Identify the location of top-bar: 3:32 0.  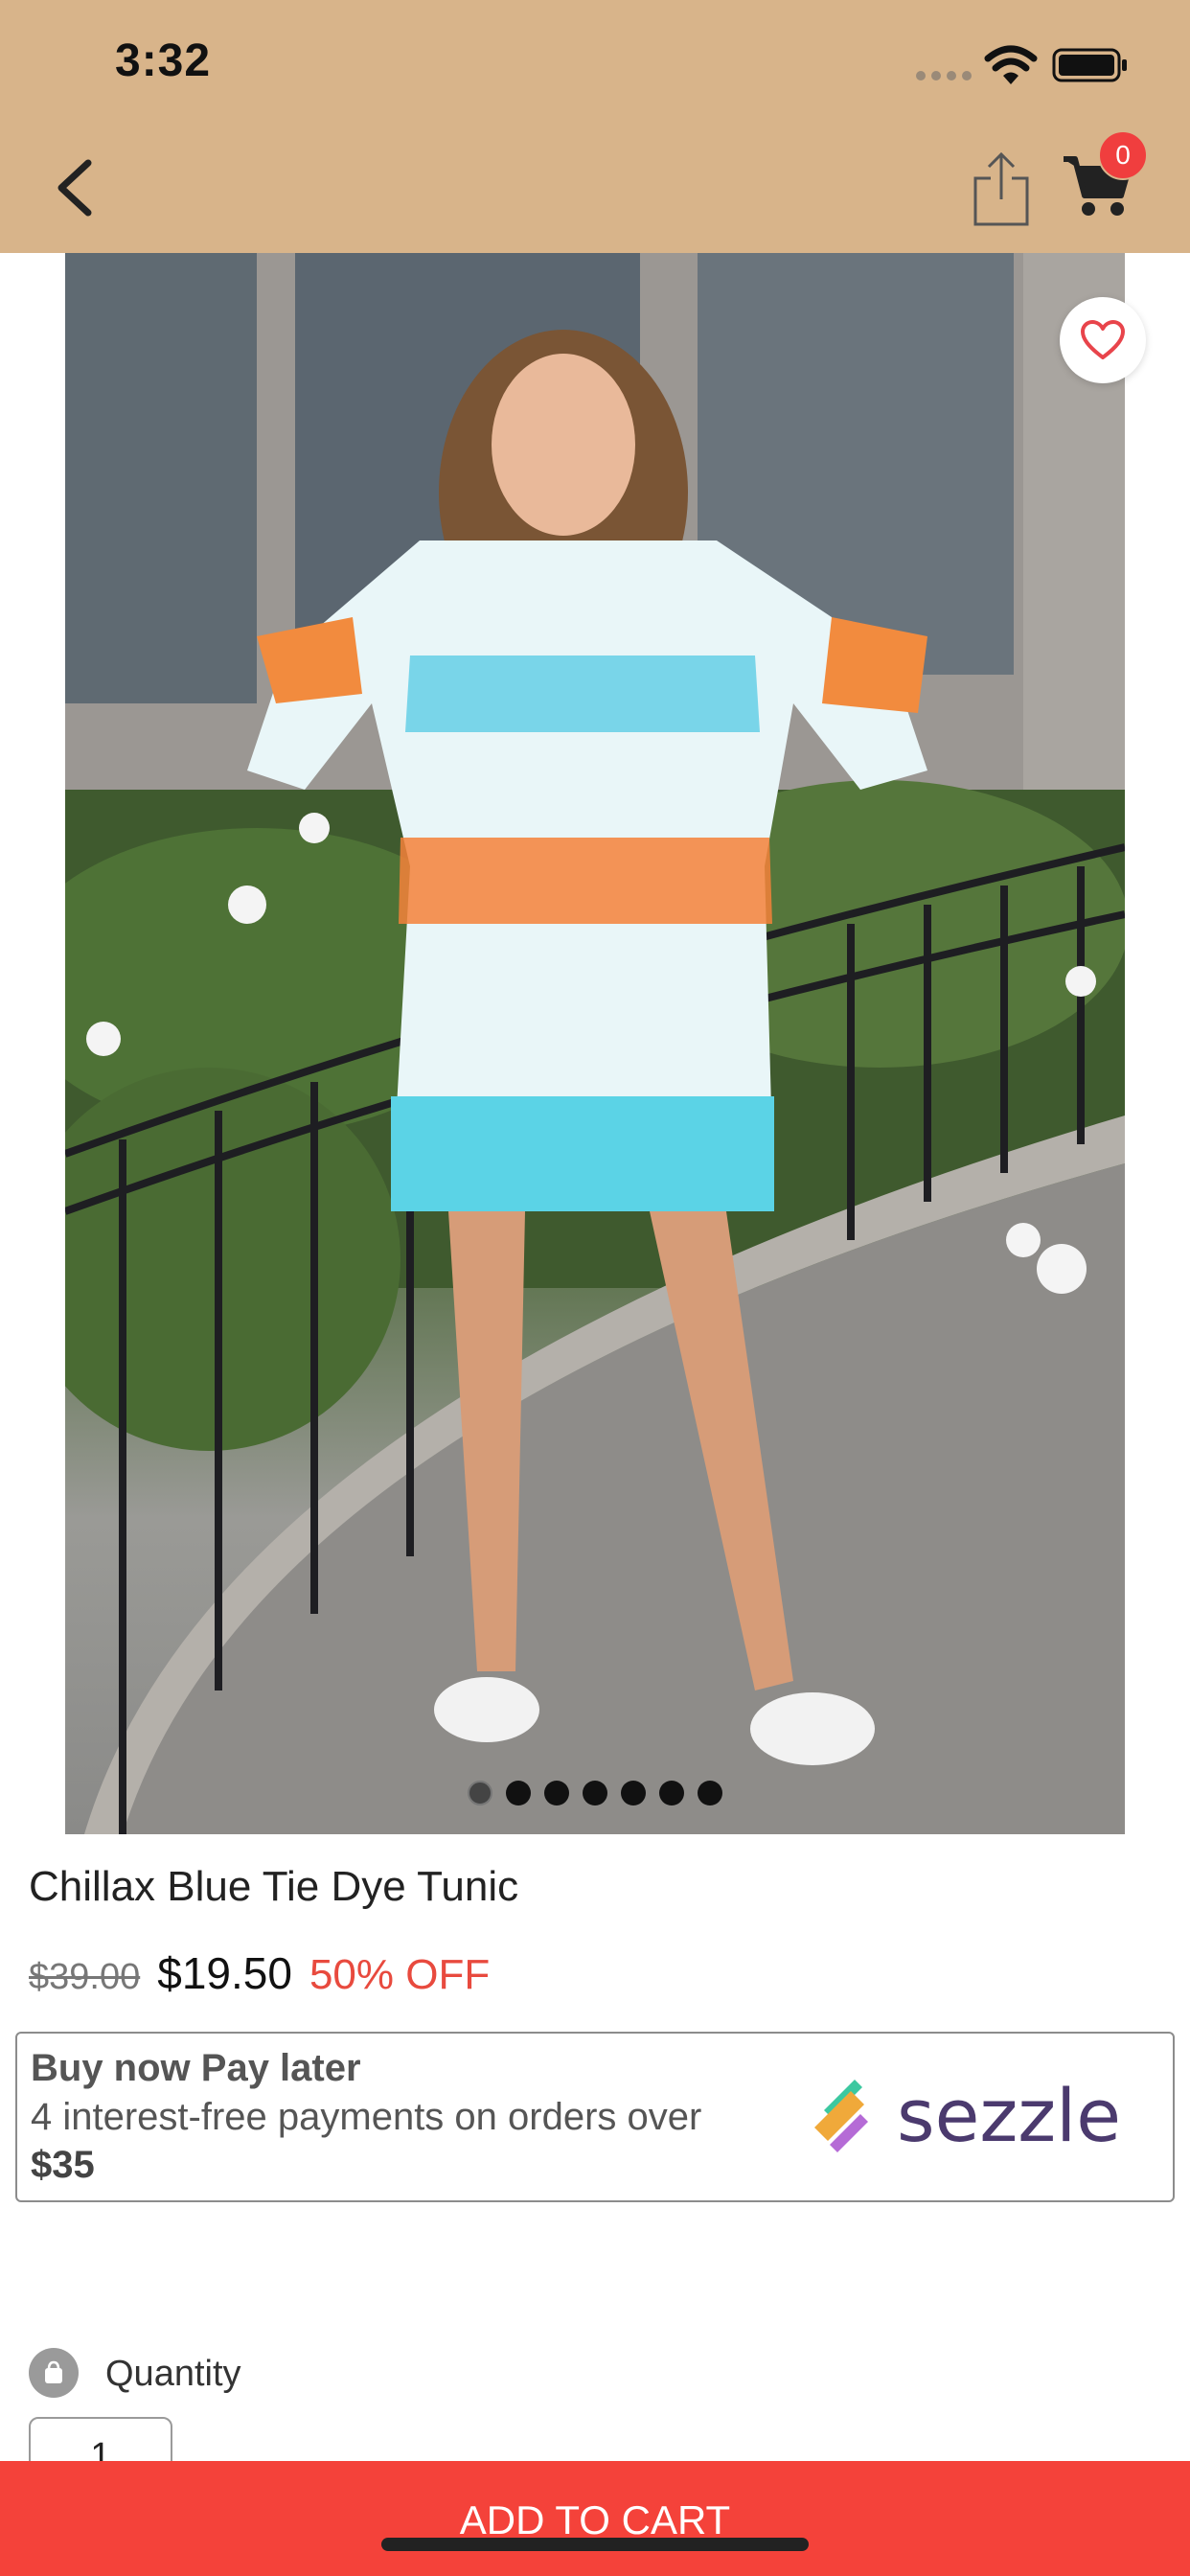
(595, 126).